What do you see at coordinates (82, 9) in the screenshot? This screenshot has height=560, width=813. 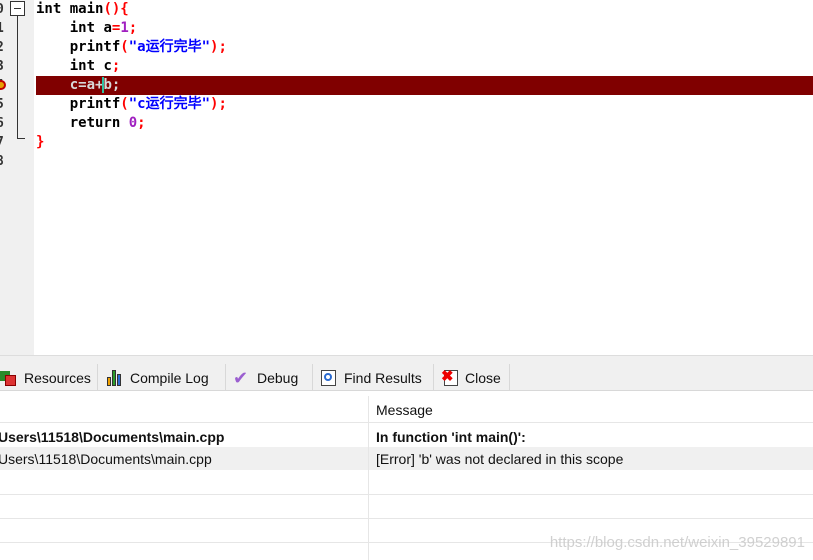 I see `code-token-id: main` at bounding box center [82, 9].